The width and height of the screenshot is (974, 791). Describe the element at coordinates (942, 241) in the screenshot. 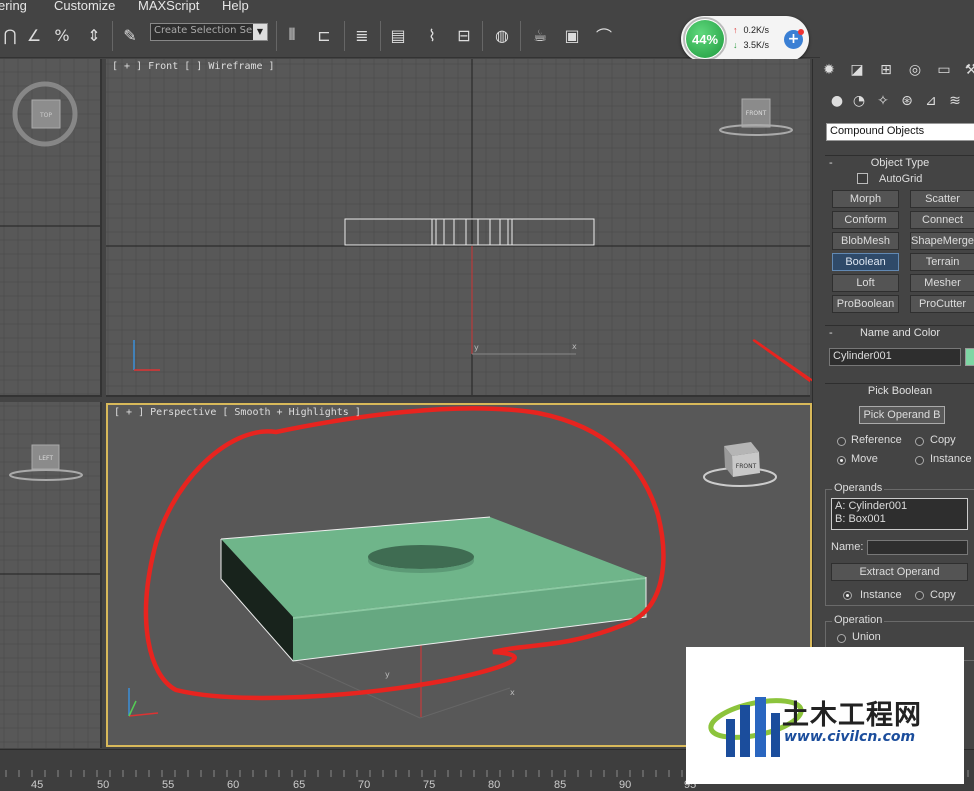

I see `shapemerge-button: ShapeMerge` at that location.